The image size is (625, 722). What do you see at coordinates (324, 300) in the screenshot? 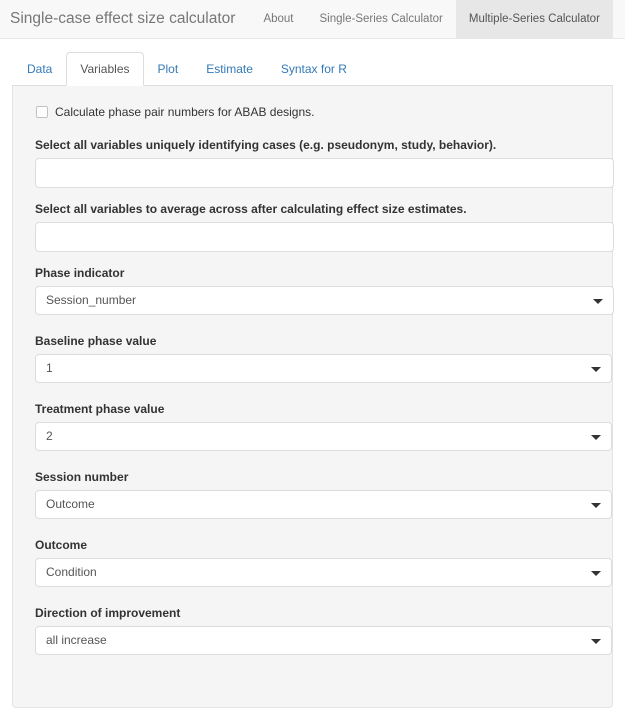
I see `phase-indicator-select: Session_number` at bounding box center [324, 300].